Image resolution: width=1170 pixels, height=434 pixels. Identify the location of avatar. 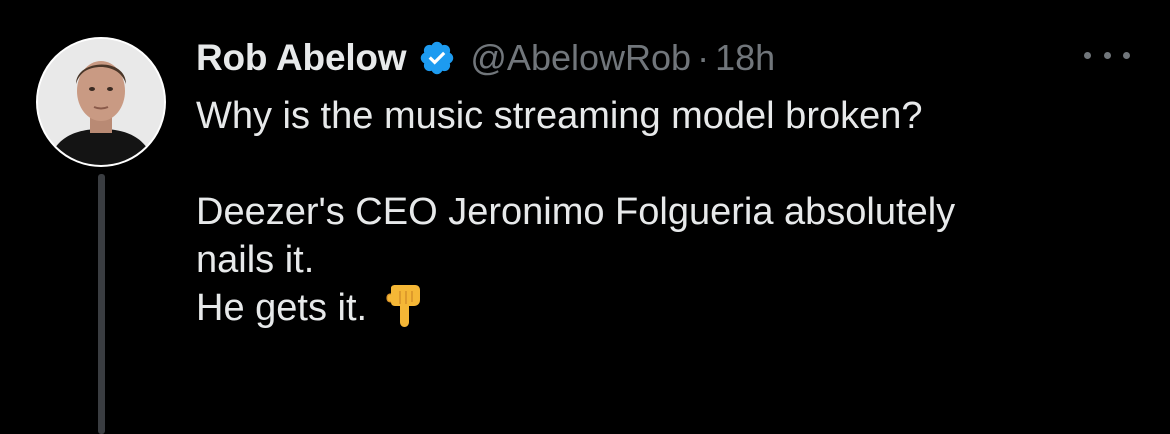
(101, 102).